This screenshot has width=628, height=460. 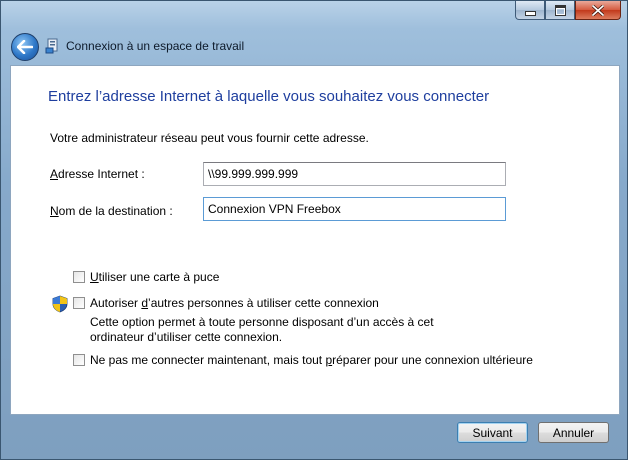 What do you see at coordinates (79, 277) in the screenshot?
I see `smartcard-checkbox` at bounding box center [79, 277].